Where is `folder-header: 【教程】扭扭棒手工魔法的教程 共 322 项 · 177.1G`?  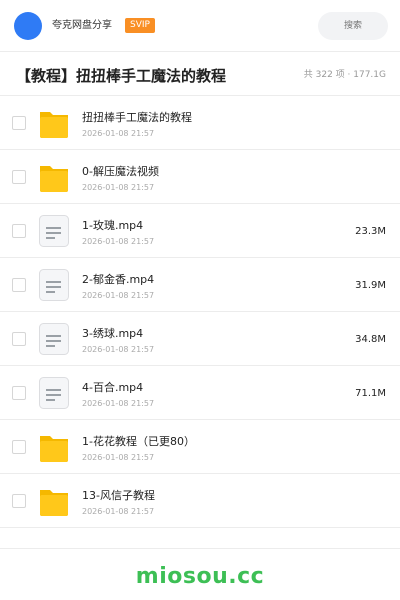
folder-header: 【教程】扭扭棒手工魔法的教程 共 322 项 · 177.1G is located at coordinates (200, 74).